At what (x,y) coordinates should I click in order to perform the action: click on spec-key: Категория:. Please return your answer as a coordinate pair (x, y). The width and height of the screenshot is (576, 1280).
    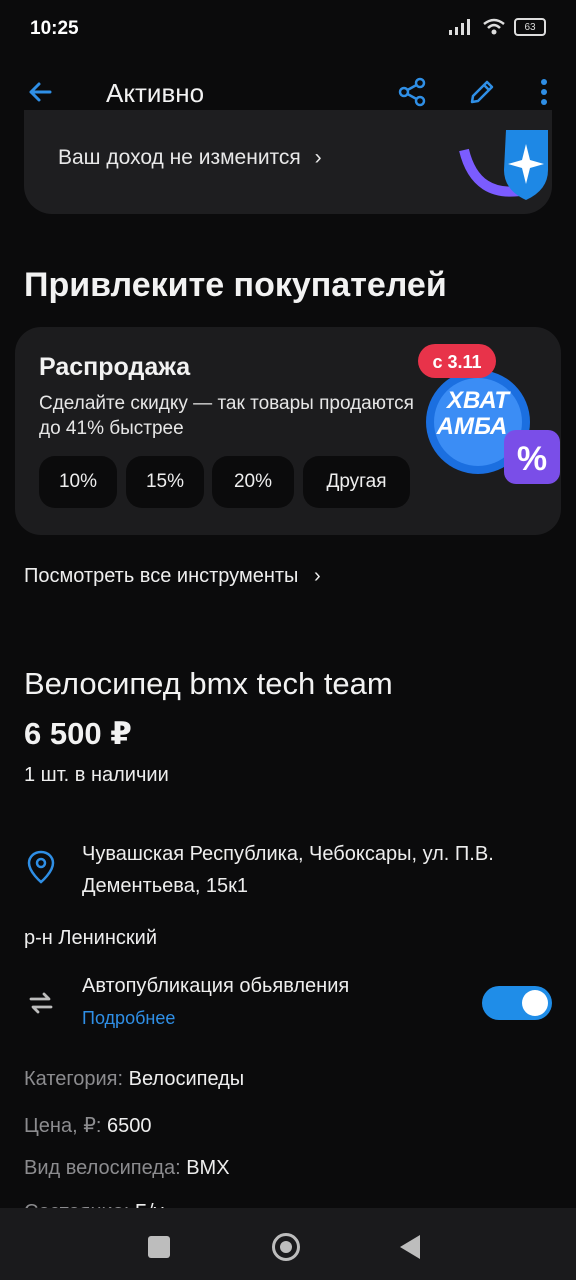
    Looking at the image, I should click on (74, 1079).